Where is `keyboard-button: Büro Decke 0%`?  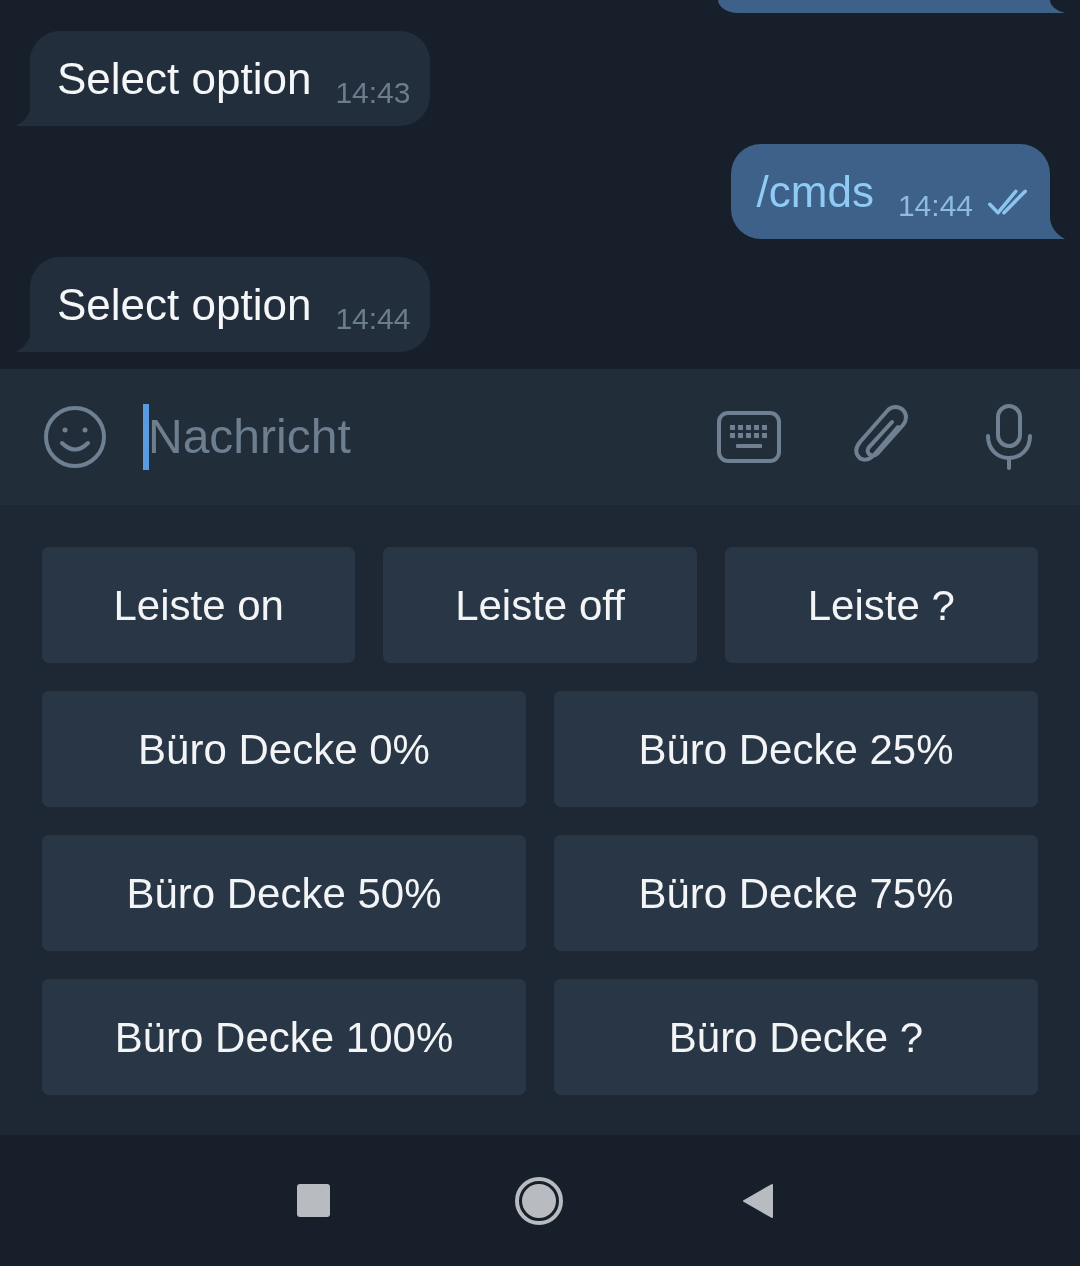 keyboard-button: Büro Decke 0% is located at coordinates (284, 749).